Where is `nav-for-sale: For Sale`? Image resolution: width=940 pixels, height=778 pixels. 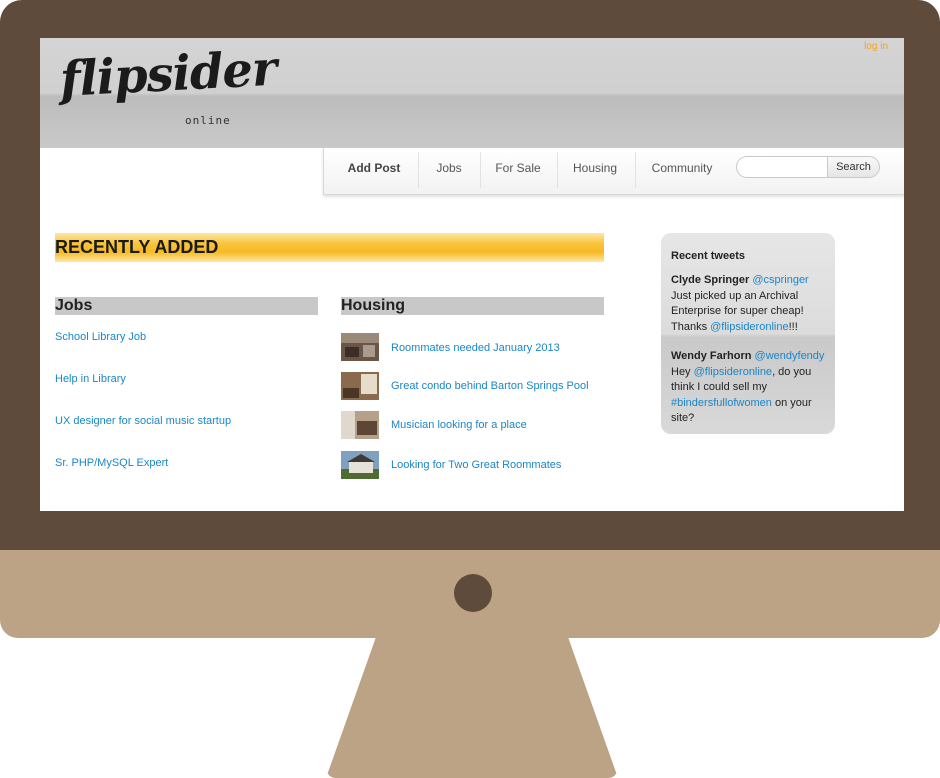 nav-for-sale: For Sale is located at coordinates (518, 171).